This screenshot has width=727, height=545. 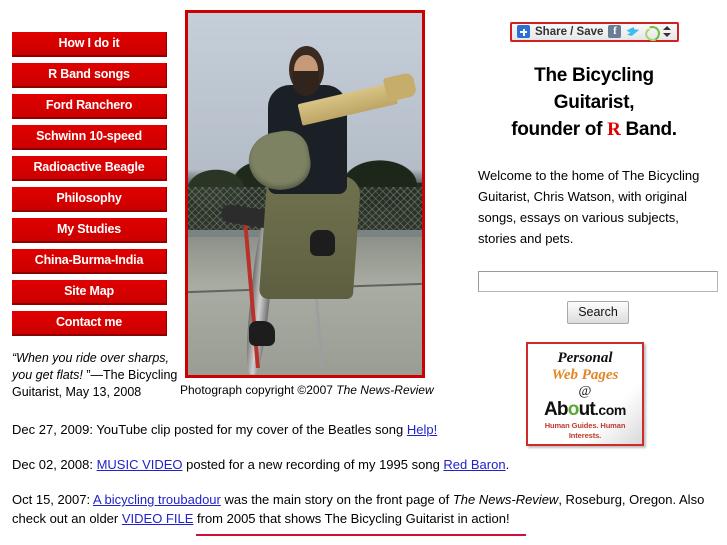 I want to click on nav-item: Site Map, so click(x=96, y=292).